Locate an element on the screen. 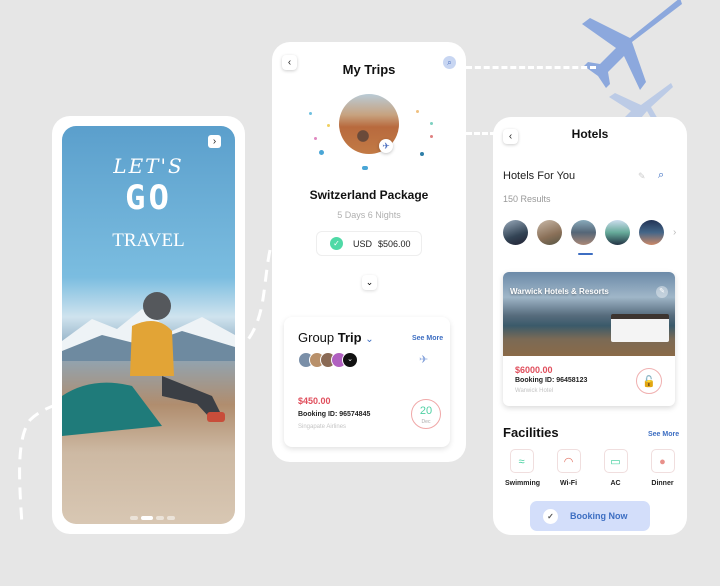 This screenshot has width=720, height=586. hotel-name: Warwick Hotels & Resorts is located at coordinates (559, 291).